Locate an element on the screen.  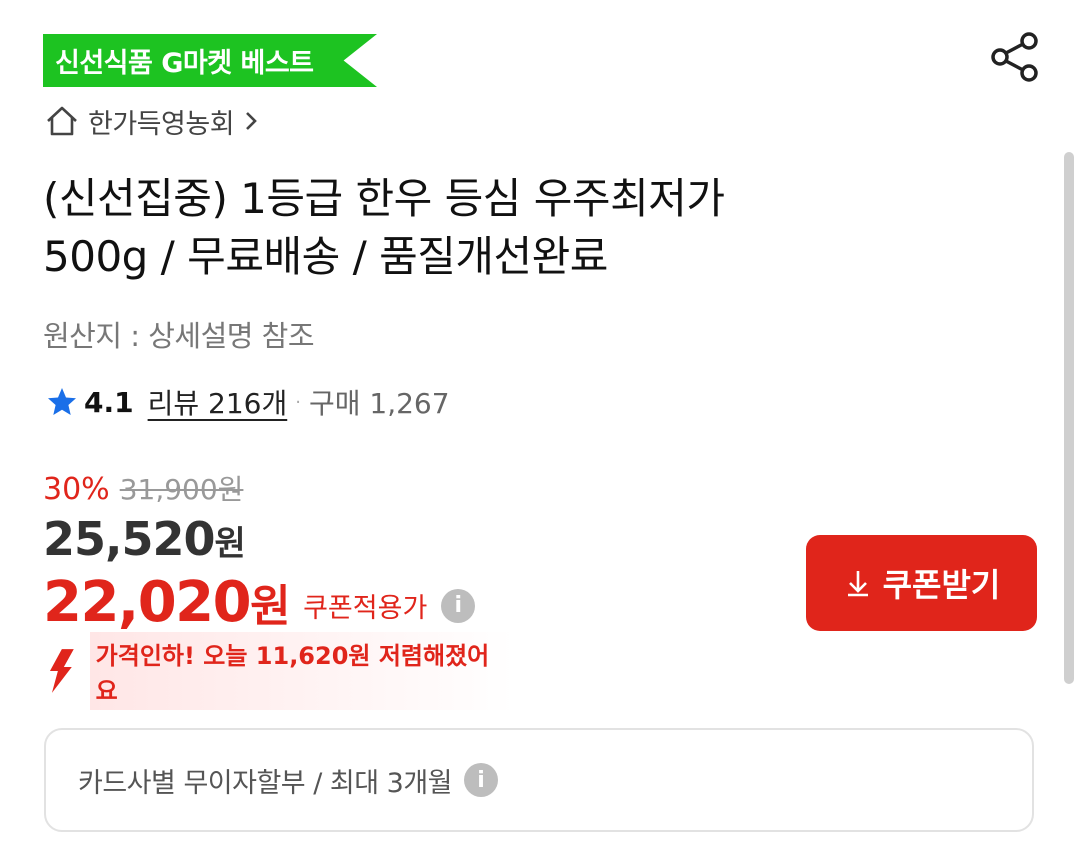
installment-info-icon: i is located at coordinates (481, 780).